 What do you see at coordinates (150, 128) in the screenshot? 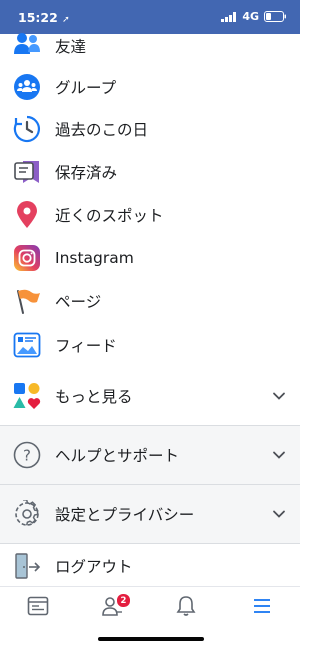
I see `menu-item-memories: 過去のこの日` at bounding box center [150, 128].